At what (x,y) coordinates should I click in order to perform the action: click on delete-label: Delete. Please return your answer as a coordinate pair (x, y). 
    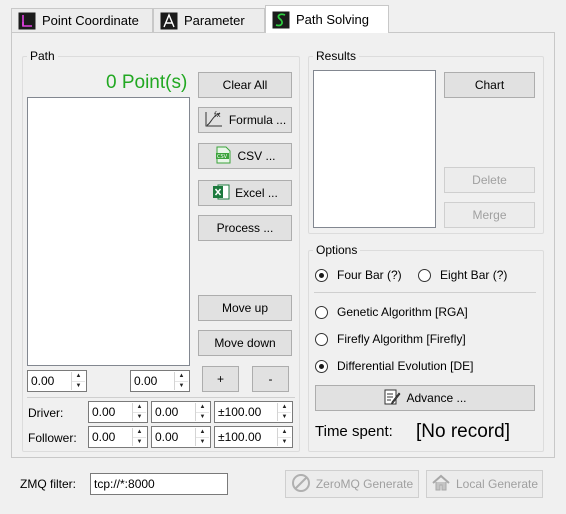
    Looking at the image, I should click on (489, 180).